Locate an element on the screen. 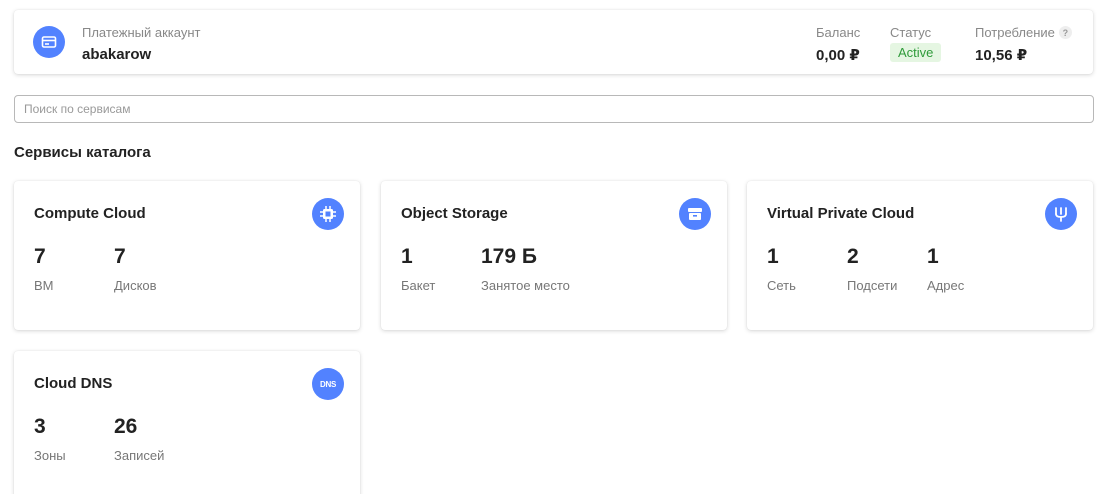  help-icon: ? is located at coordinates (1065, 32).